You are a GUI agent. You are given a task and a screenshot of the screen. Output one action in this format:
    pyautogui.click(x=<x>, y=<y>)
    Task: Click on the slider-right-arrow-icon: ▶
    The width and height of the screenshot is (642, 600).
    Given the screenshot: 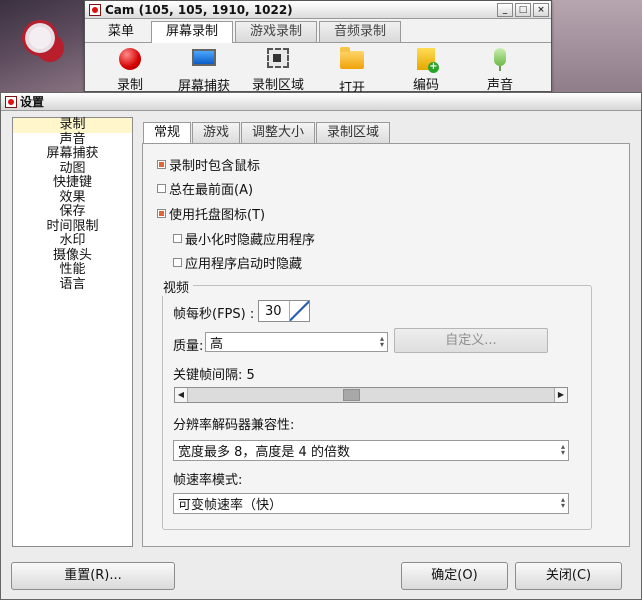 What is the action you would take?
    pyautogui.click(x=560, y=395)
    